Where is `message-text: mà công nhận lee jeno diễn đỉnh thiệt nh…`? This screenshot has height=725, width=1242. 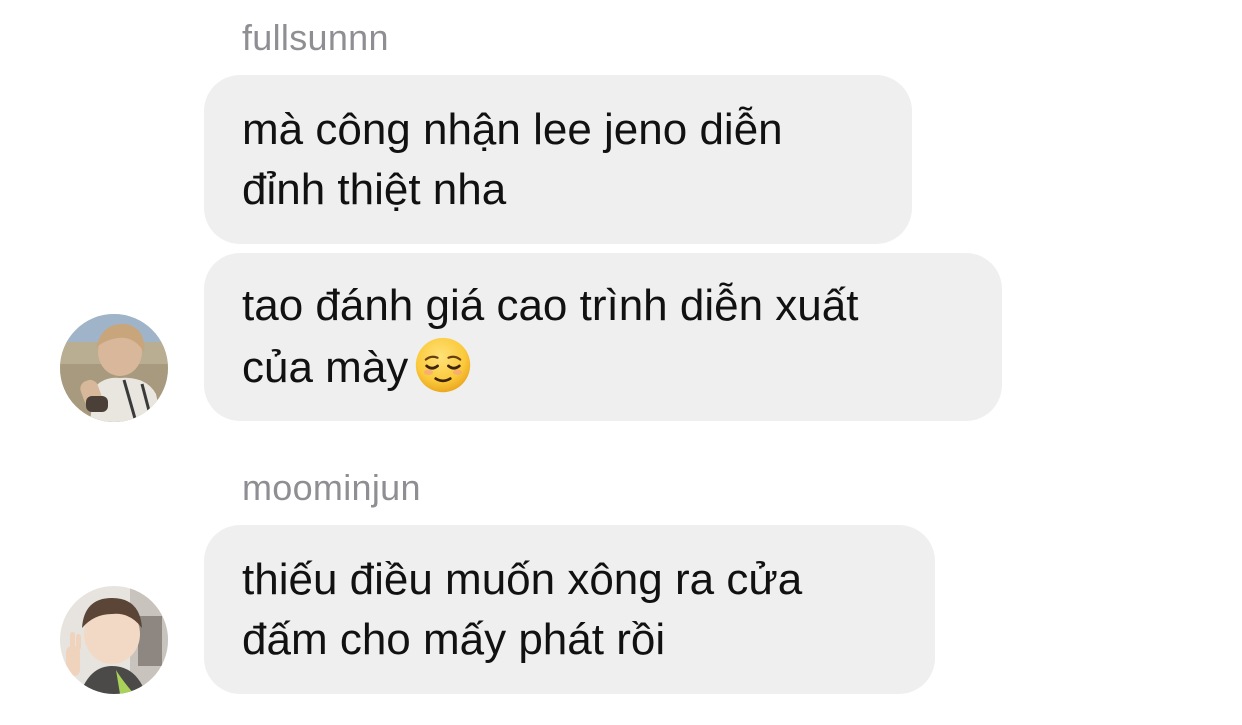
message-text: mà công nhận lee jeno diễn đỉnh thiệt nh… is located at coordinates (512, 159).